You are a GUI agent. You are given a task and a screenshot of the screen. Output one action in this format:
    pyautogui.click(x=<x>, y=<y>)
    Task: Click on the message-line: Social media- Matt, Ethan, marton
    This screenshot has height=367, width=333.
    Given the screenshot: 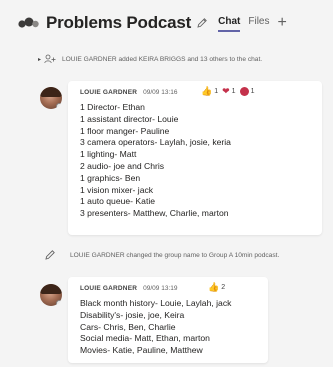 What is the action you would take?
    pyautogui.click(x=145, y=338)
    